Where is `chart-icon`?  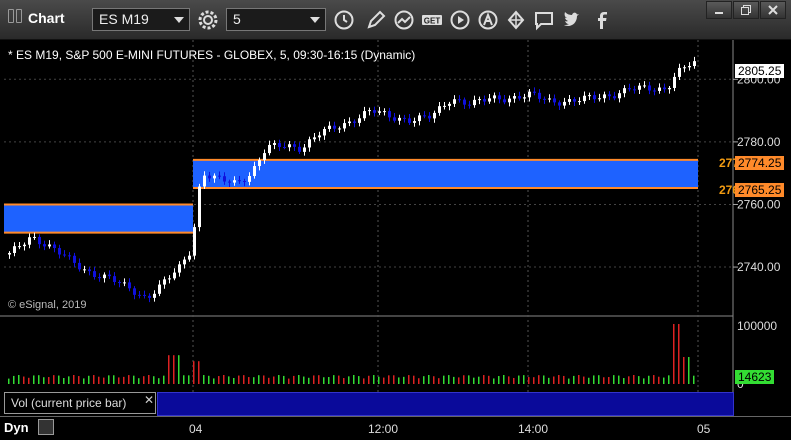
chart-icon is located at coordinates (404, 20).